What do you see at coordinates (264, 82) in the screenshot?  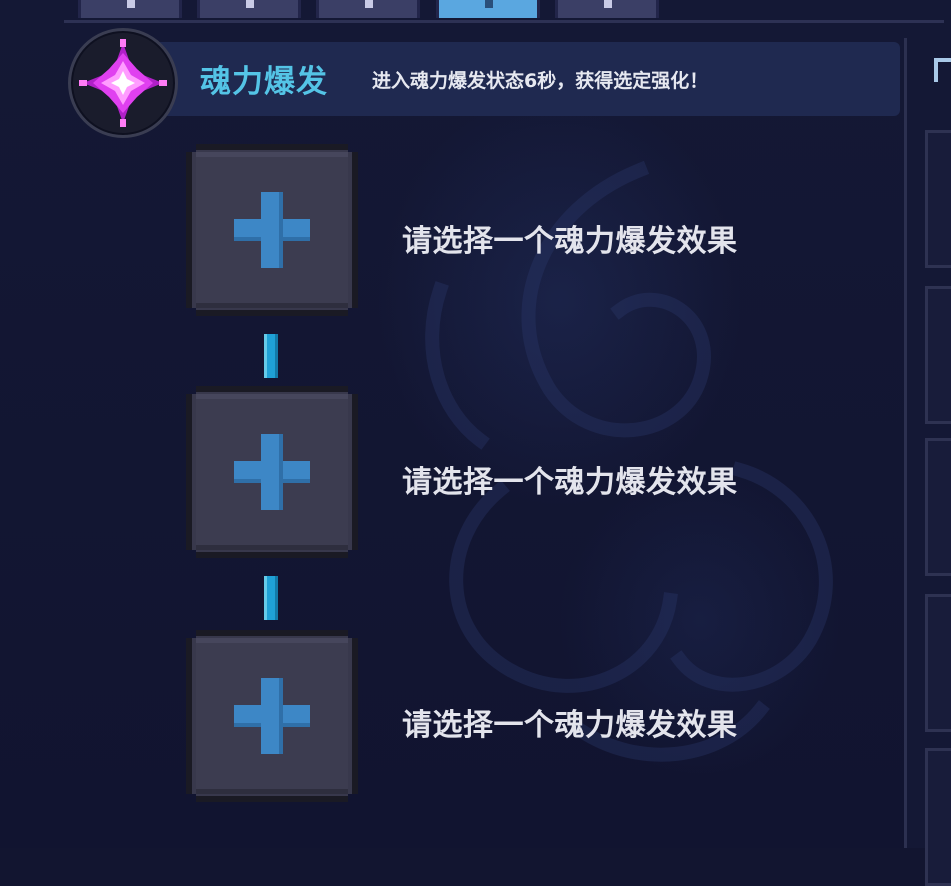 I see `skill-title: 魂力爆发` at bounding box center [264, 82].